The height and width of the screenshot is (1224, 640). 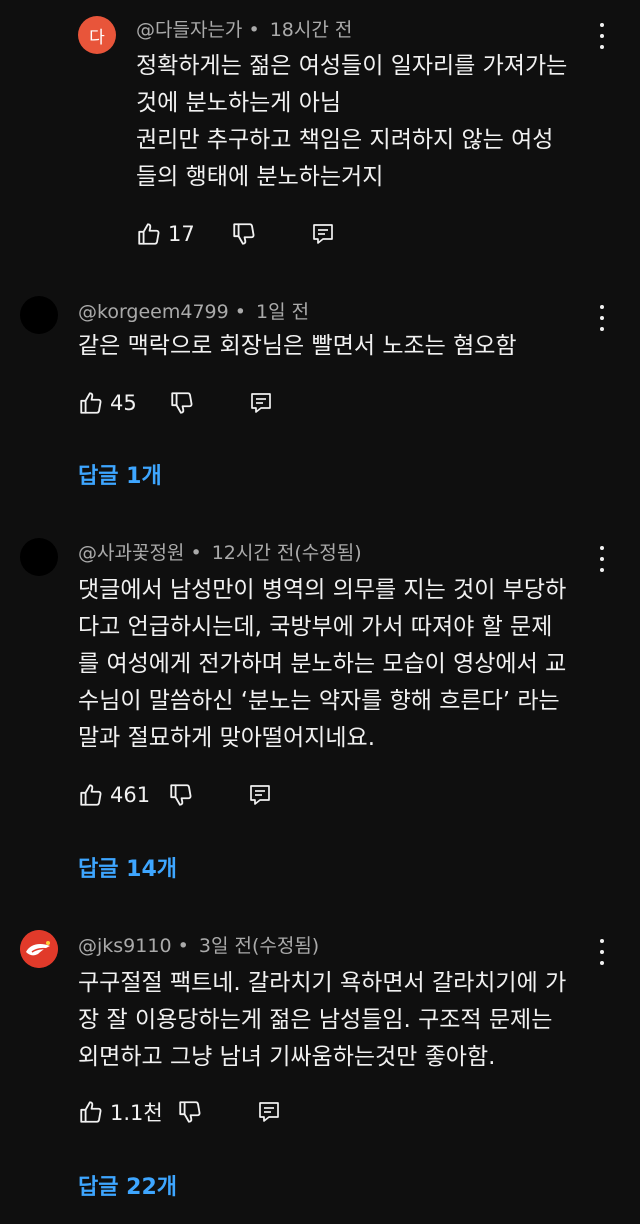 I want to click on comment-line: 외면하고 그냥 남녀 기싸움하는것만 좋아함., so click(x=287, y=1057).